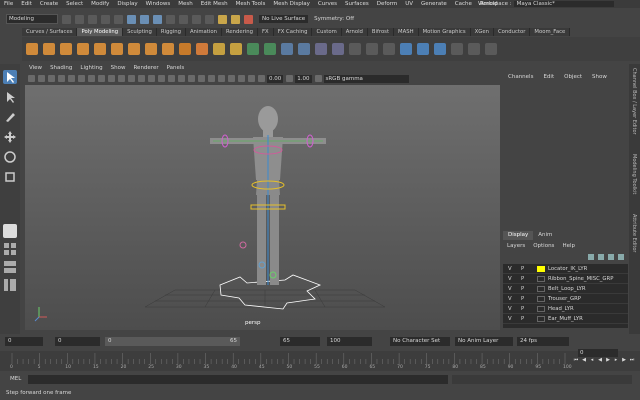 The width and height of the screenshot is (640, 400). I want to click on menu-uv: UV, so click(409, 4).